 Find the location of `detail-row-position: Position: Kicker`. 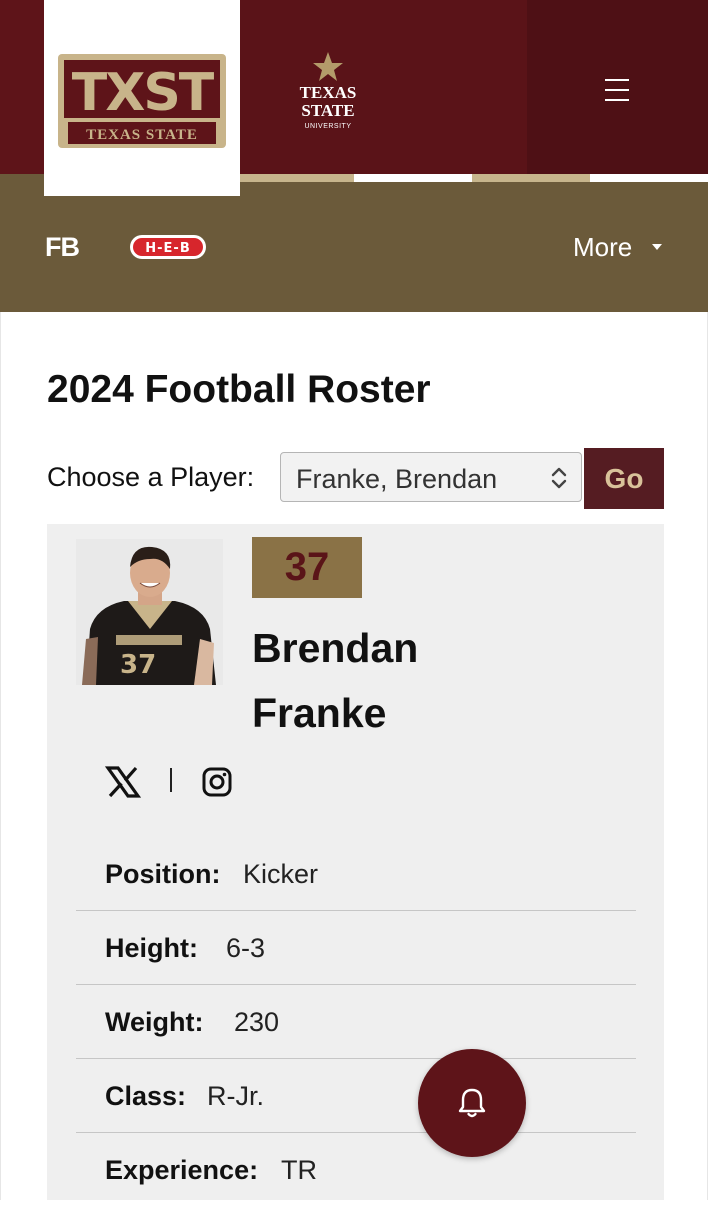

detail-row-position: Position: Kicker is located at coordinates (356, 874).